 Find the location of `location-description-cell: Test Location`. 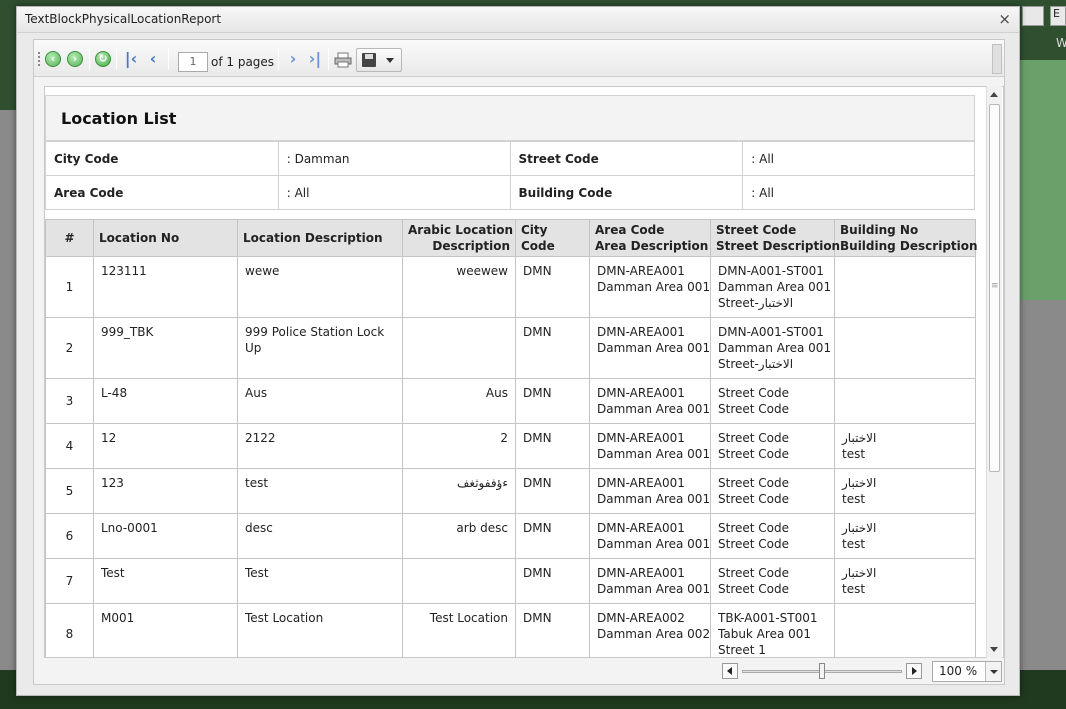

location-description-cell: Test Location is located at coordinates (320, 630).